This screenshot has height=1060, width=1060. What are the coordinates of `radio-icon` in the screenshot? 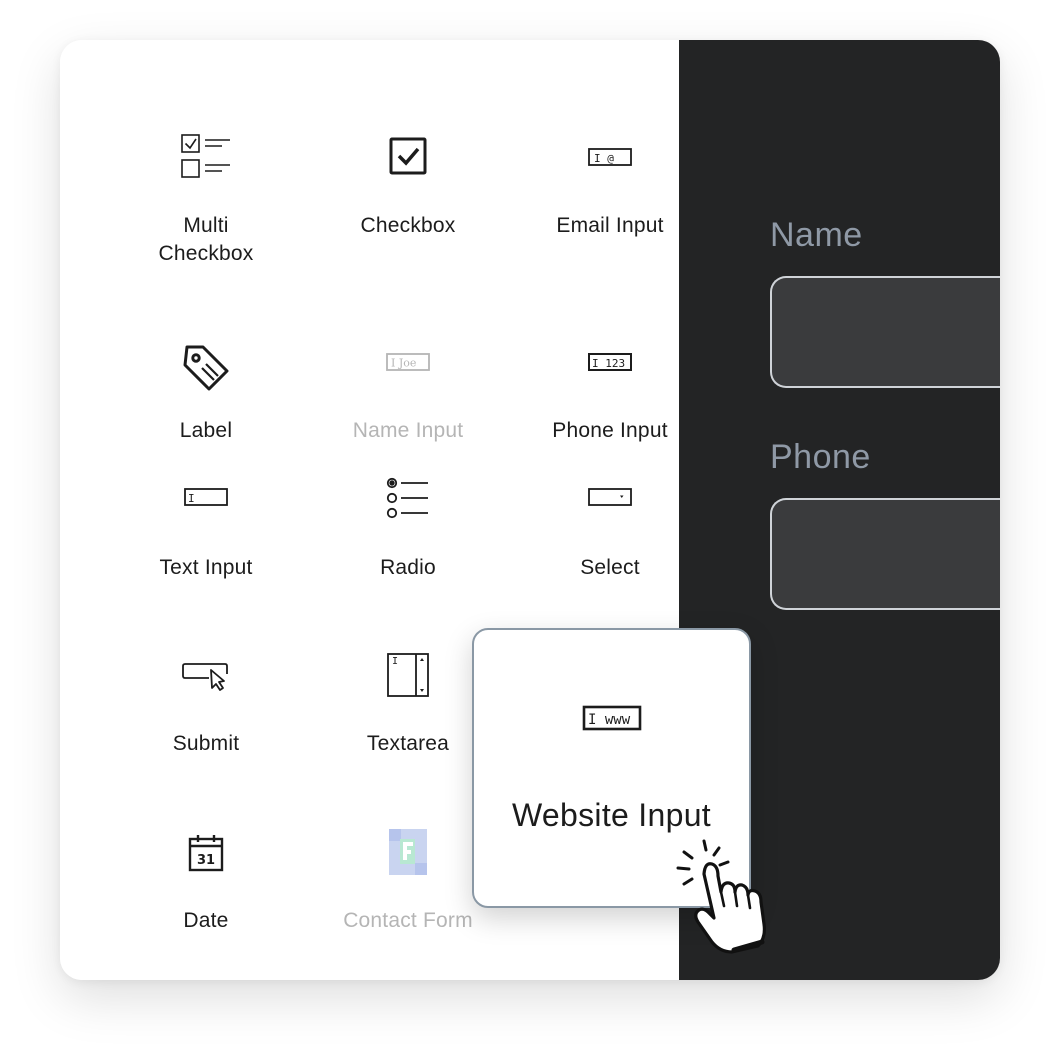 It's located at (408, 498).